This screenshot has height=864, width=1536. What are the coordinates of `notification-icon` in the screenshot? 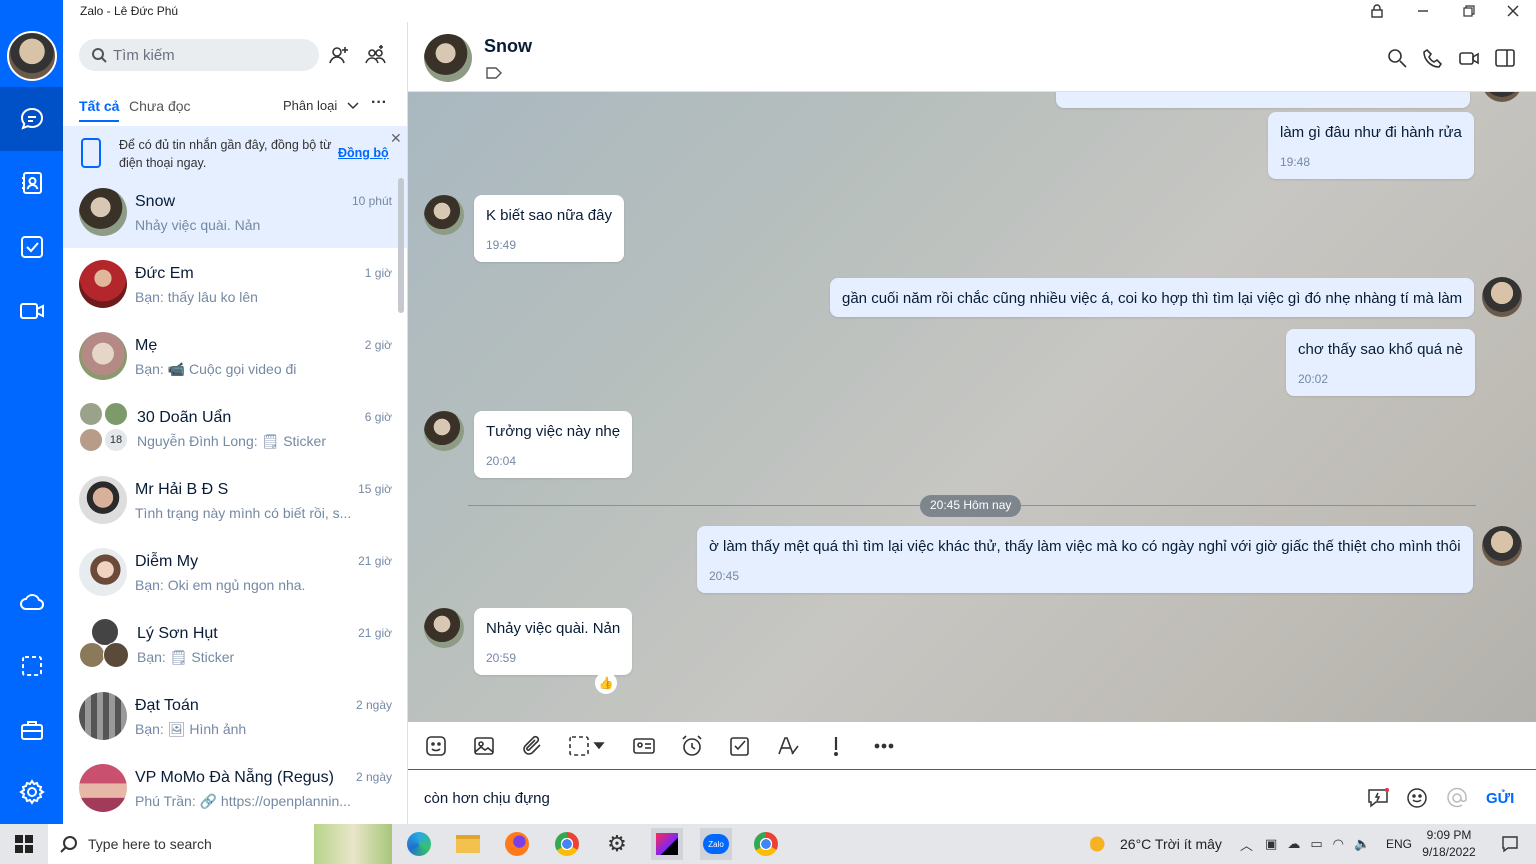 It's located at (1510, 844).